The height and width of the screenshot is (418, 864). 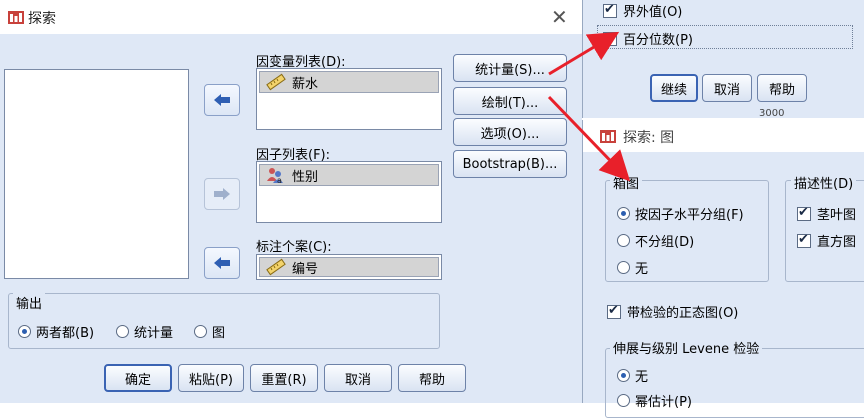 I want to click on arrow-to-plots-dialog, so click(x=589, y=138).